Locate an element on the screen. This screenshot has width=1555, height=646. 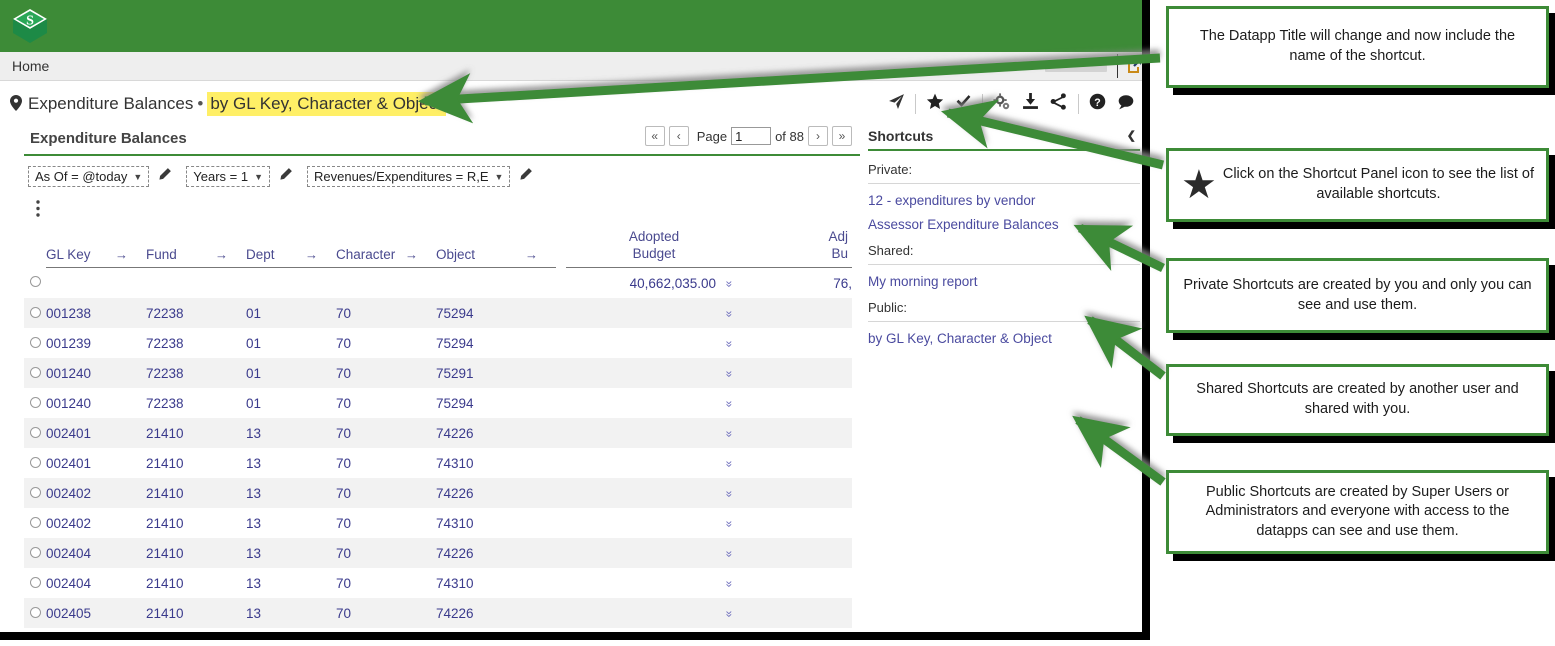
table-row: 40,662,035.00» 76, is located at coordinates (438, 283).